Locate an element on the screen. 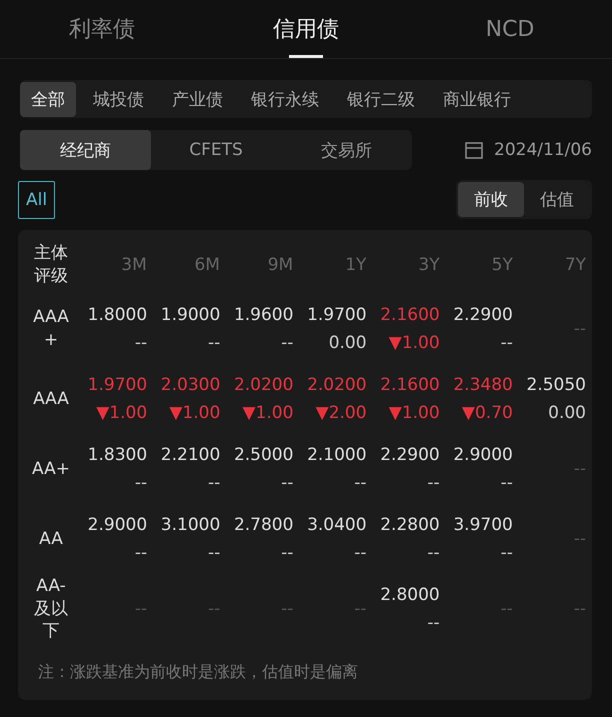 The height and width of the screenshot is (717, 612). column-header: 3Y is located at coordinates (429, 265).